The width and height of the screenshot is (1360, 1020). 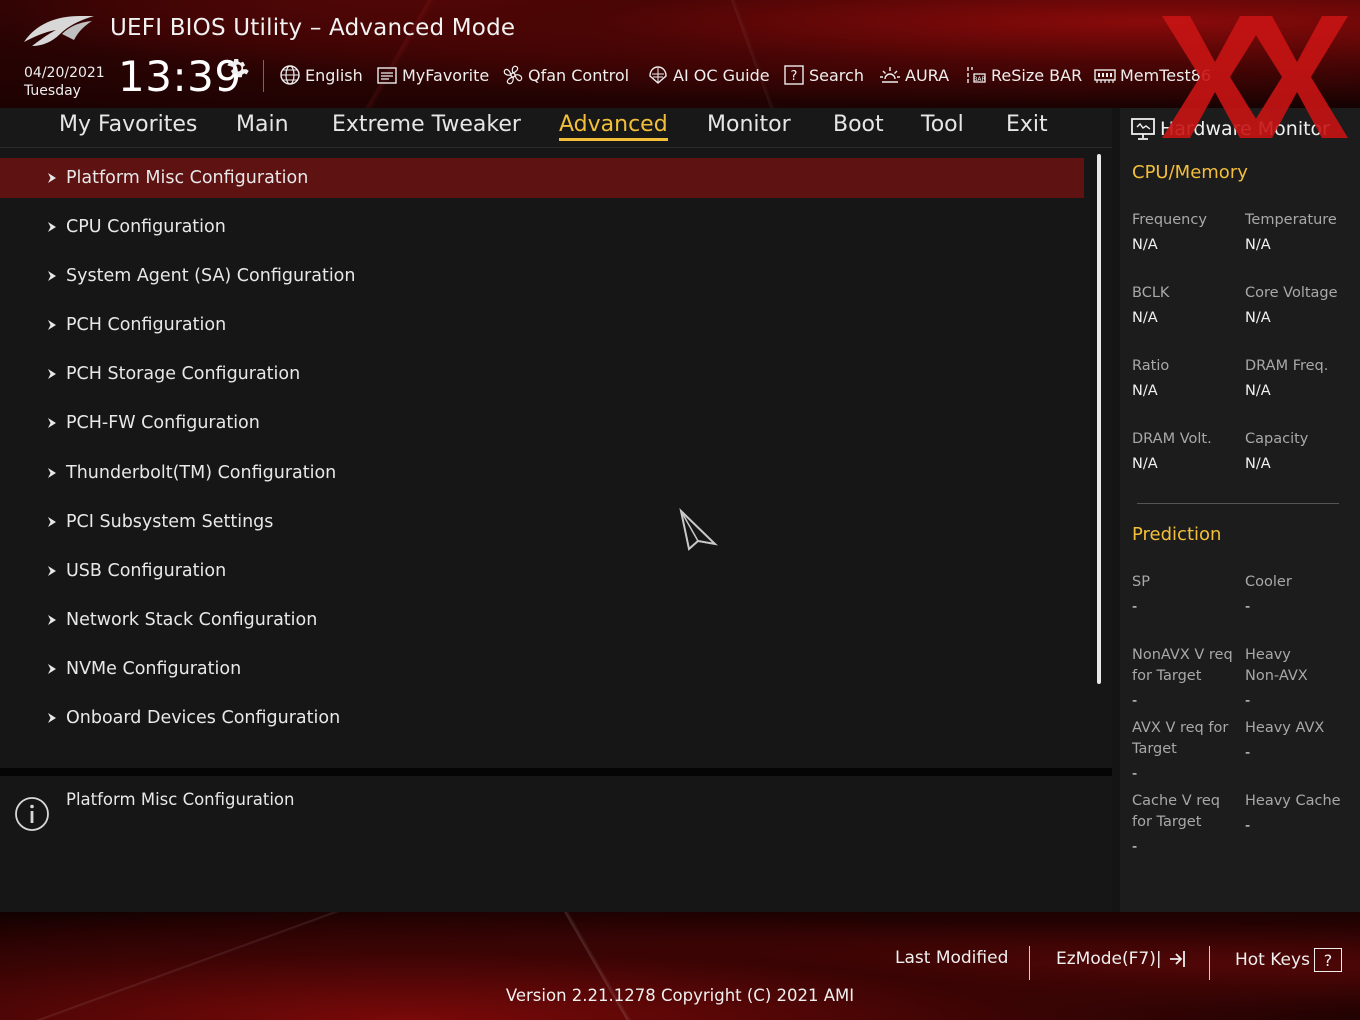 What do you see at coordinates (951, 958) in the screenshot?
I see `last-modified-button: Last Modified` at bounding box center [951, 958].